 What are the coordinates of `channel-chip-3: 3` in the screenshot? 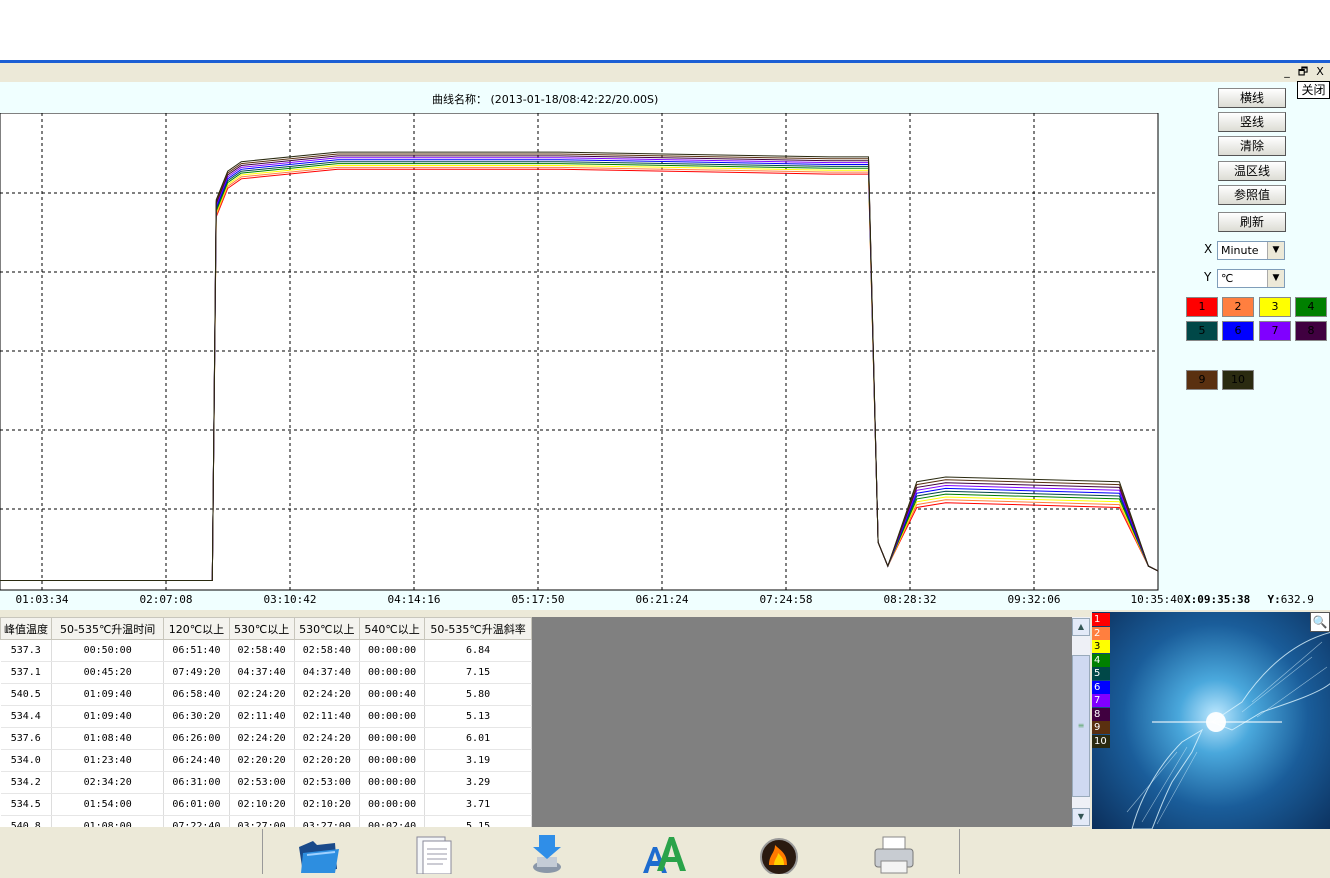 It's located at (1275, 307).